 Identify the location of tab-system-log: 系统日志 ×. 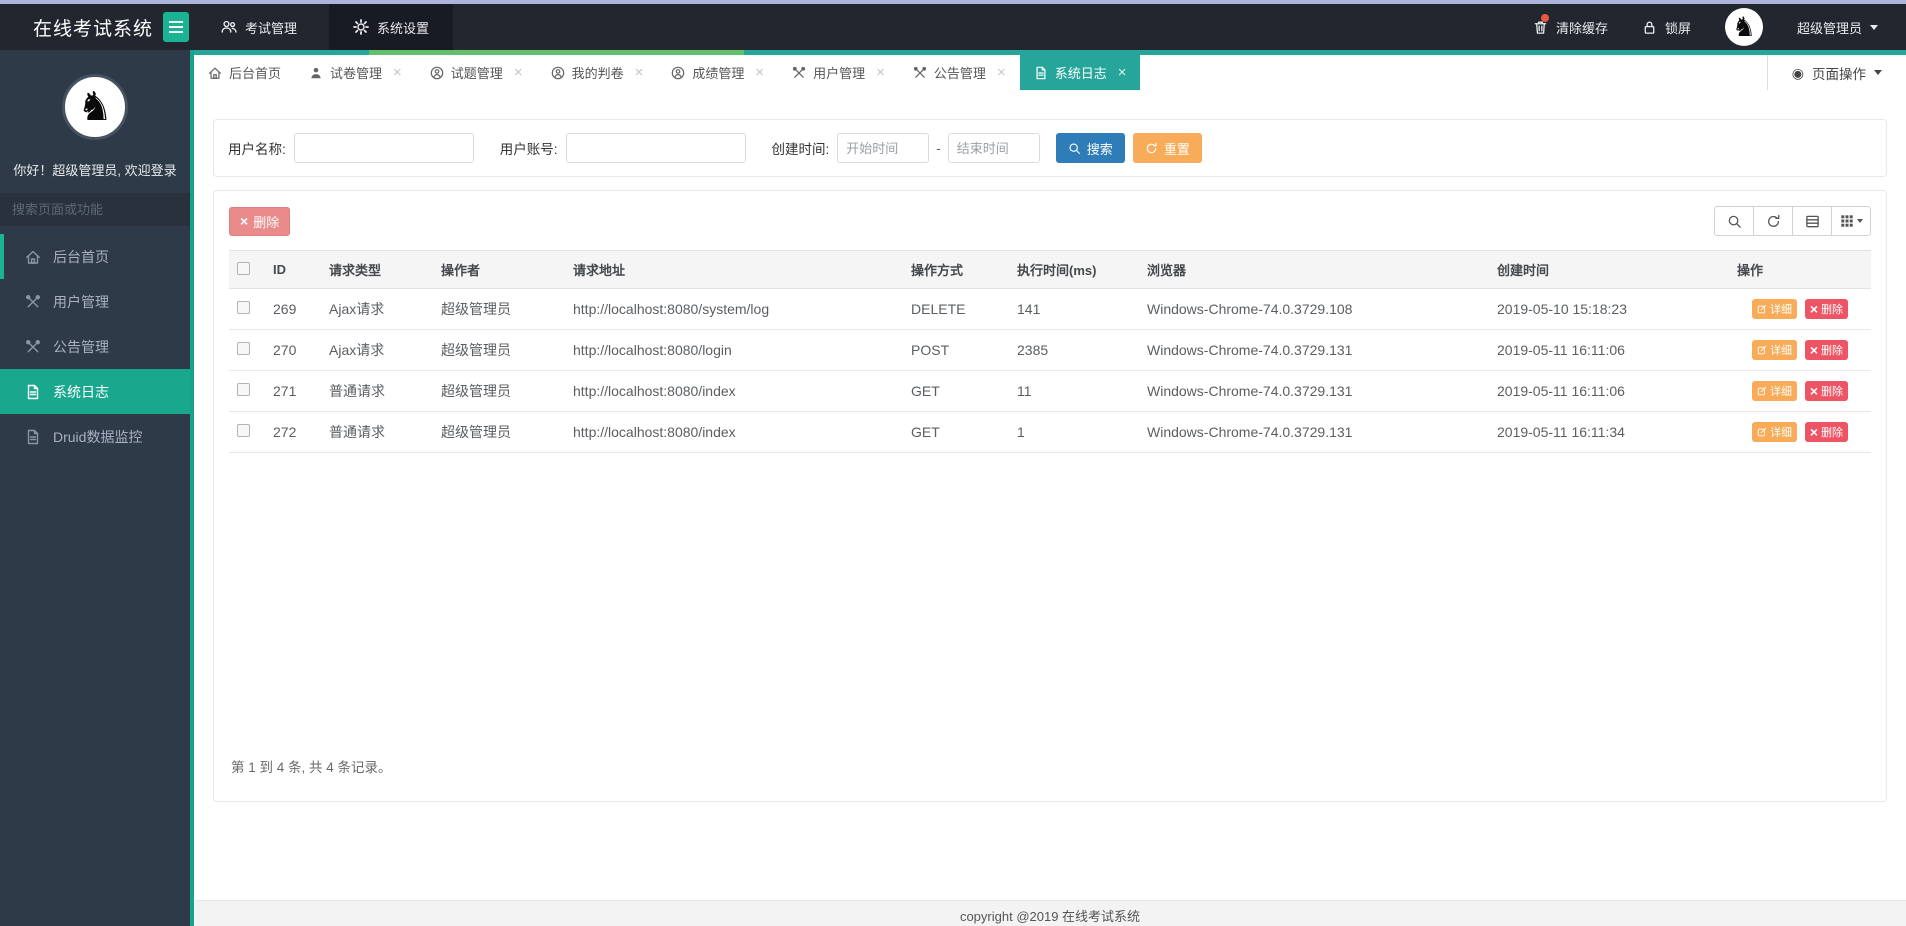
(1080, 70).